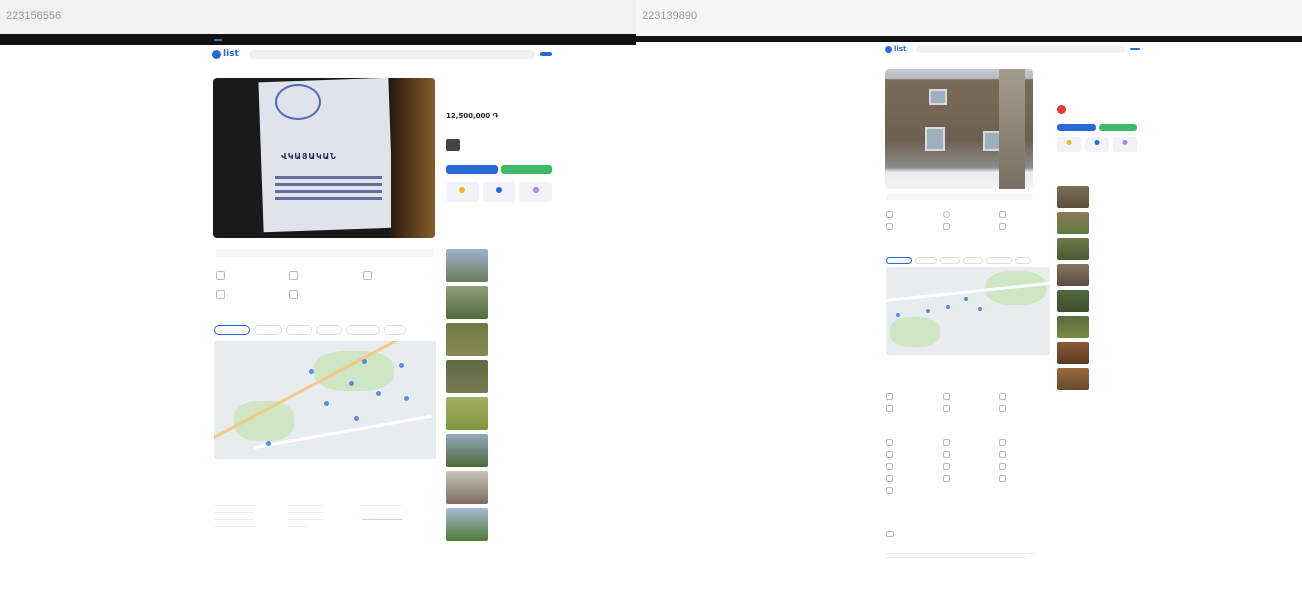 The width and height of the screenshot is (1302, 593). Describe the element at coordinates (318, 17) in the screenshot. I see `listing-id-label: 223156556` at that location.